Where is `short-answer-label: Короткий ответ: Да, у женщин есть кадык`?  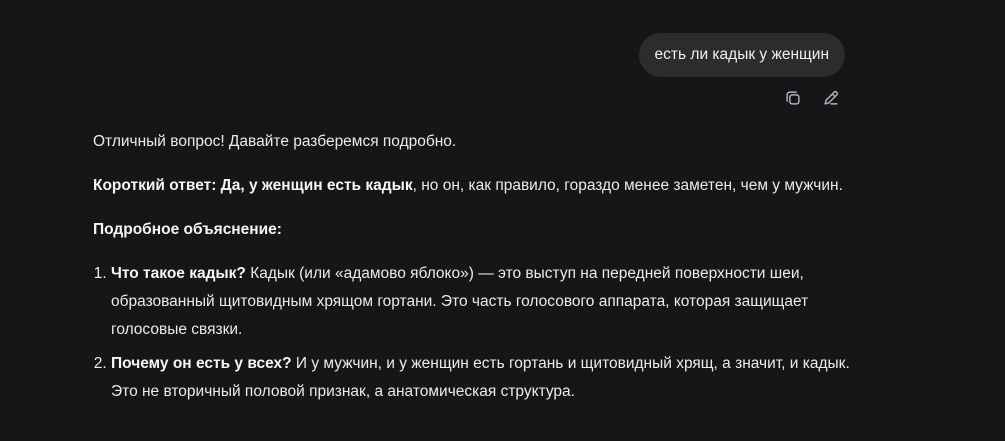
short-answer-label: Короткий ответ: Да, у женщин есть кадык is located at coordinates (253, 185).